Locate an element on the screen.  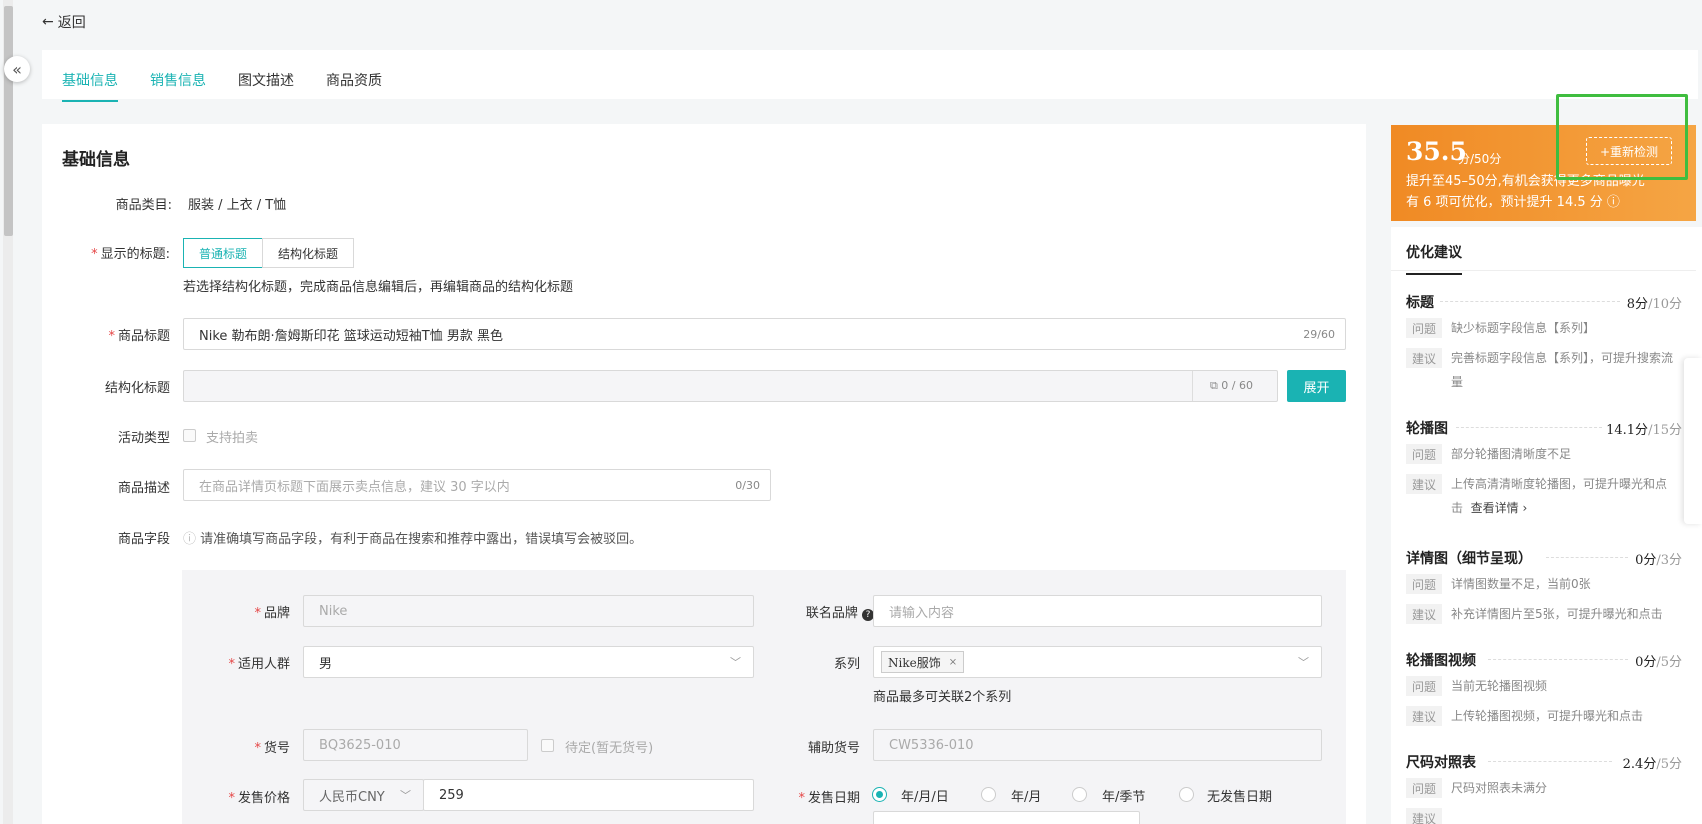
co-brand-label: 联名品牌 ? is located at coordinates (817, 611).